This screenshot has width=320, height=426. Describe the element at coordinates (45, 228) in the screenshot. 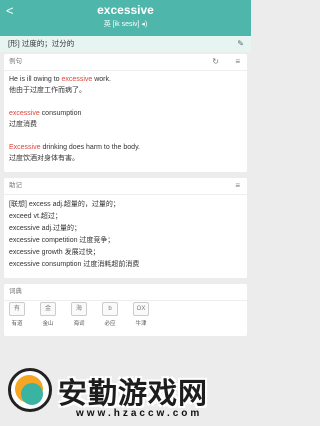

I see `memory-line: excessive adj.过量的；` at that location.